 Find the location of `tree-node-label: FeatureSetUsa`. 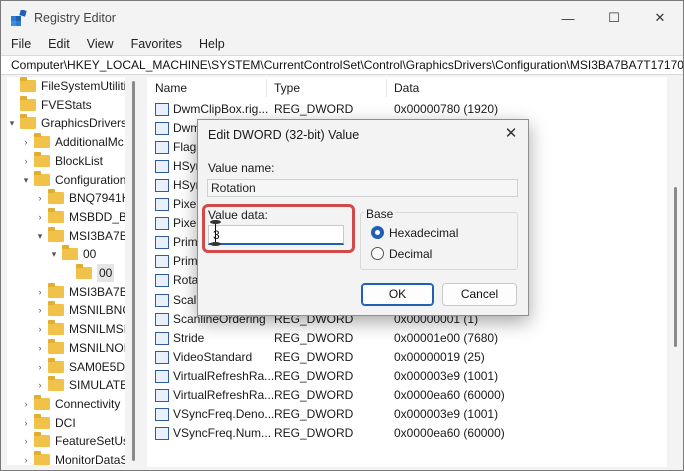

tree-node-label: FeatureSetUsa is located at coordinates (90, 441).